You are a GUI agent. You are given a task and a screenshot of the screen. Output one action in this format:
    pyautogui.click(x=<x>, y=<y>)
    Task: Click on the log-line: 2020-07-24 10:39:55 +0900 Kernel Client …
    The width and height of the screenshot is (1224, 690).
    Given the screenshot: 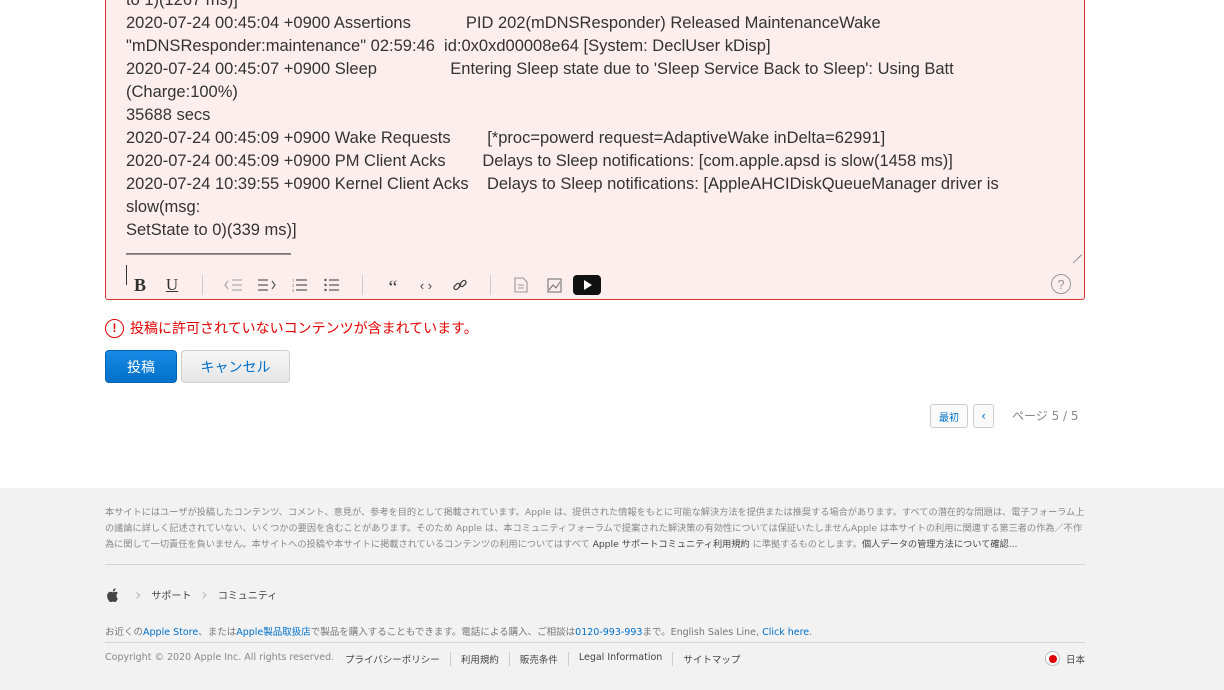 What is the action you would take?
    pyautogui.click(x=565, y=195)
    